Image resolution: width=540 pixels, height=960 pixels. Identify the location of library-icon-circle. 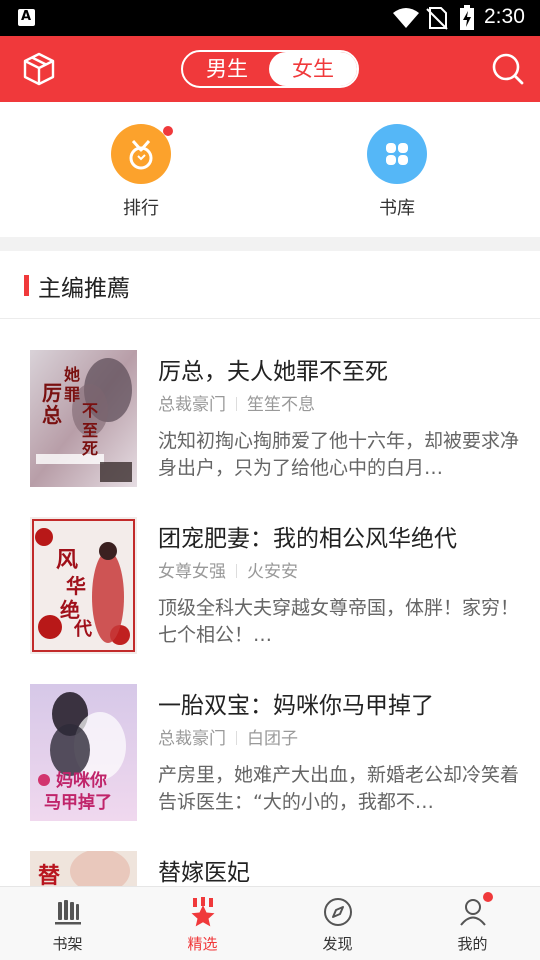
(397, 154).